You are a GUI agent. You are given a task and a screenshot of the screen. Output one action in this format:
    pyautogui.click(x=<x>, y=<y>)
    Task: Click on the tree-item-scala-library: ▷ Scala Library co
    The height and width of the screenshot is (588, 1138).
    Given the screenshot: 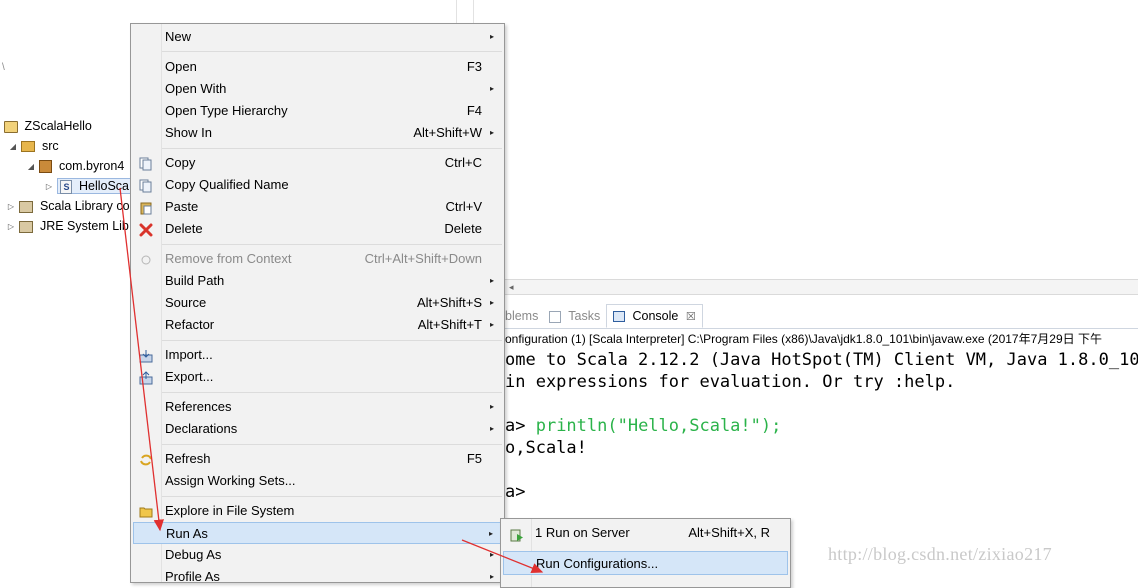 What is the action you would take?
    pyautogui.click(x=68, y=206)
    